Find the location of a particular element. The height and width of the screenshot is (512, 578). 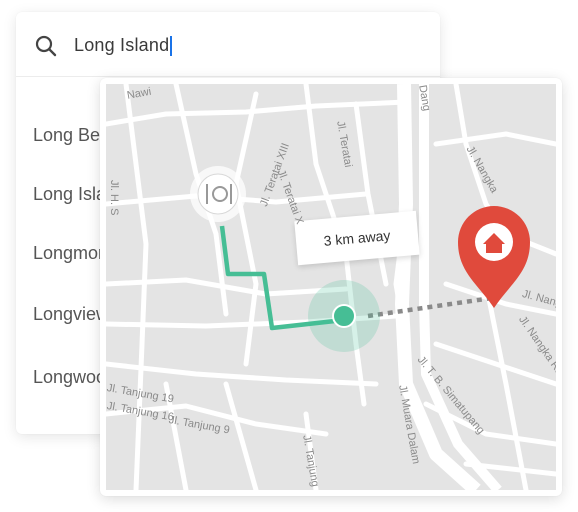

search-icon is located at coordinates (46, 46).